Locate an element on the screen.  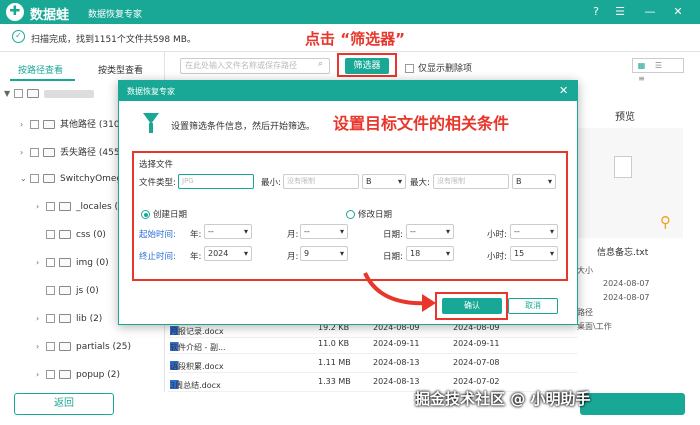
min-size-unit-select: B is located at coordinates (384, 181).